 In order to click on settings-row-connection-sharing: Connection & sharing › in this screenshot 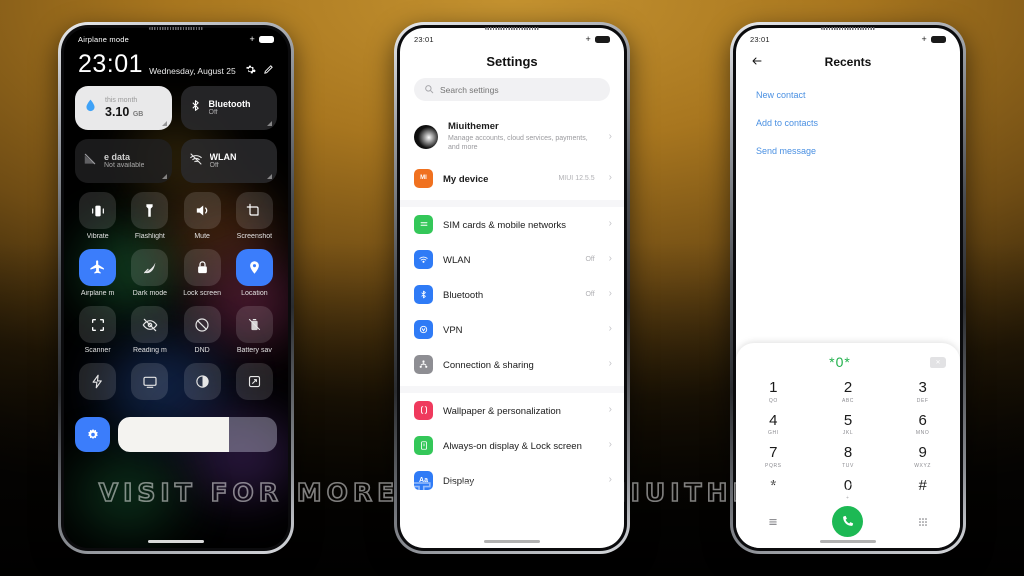, I will do `click(512, 364)`.